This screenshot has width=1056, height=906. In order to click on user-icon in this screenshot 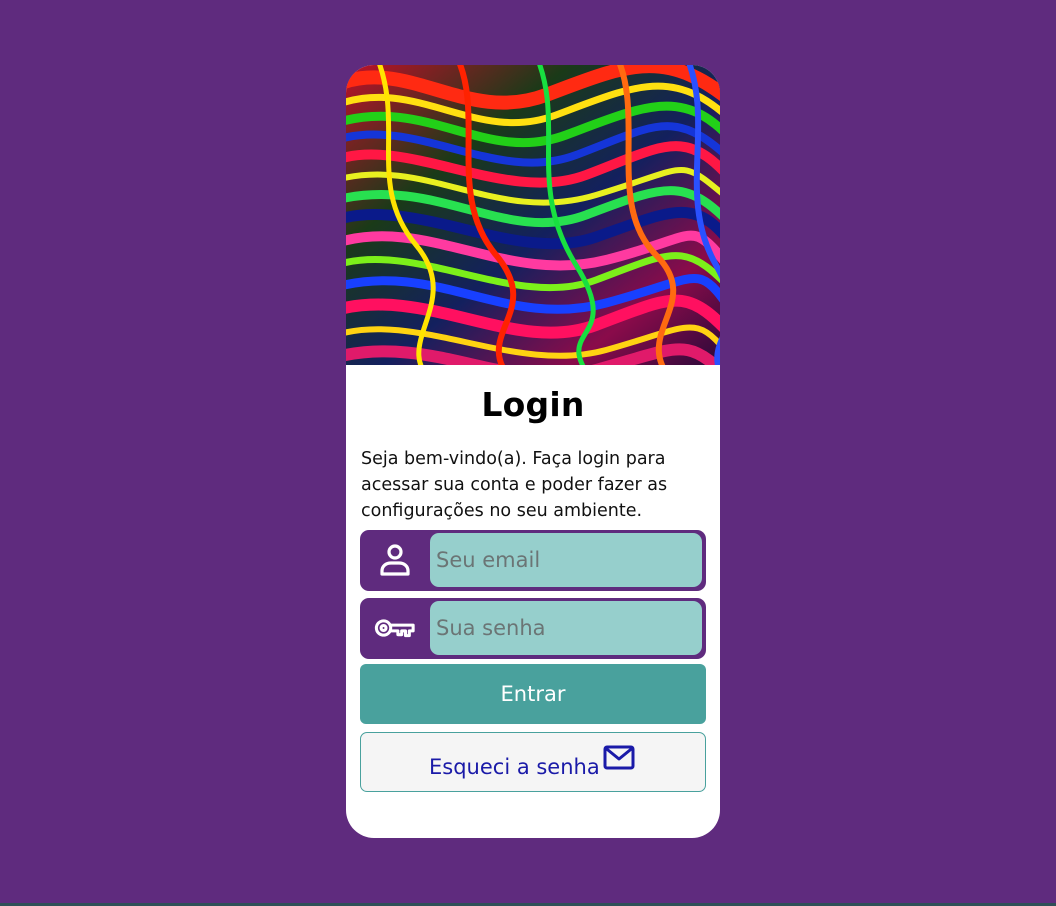, I will do `click(395, 560)`.